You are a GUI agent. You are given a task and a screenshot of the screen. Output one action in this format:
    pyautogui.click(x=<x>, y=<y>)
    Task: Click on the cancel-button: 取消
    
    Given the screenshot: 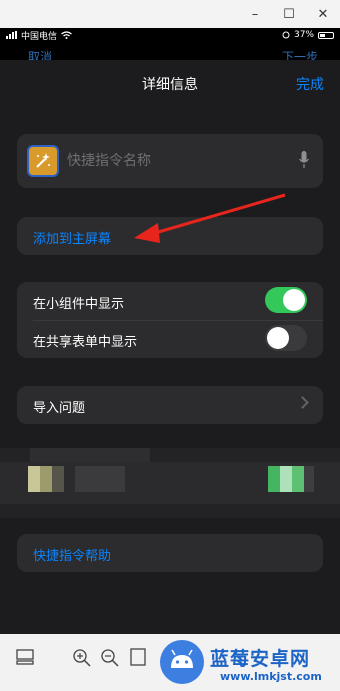 What is the action you would take?
    pyautogui.click(x=40, y=54)
    